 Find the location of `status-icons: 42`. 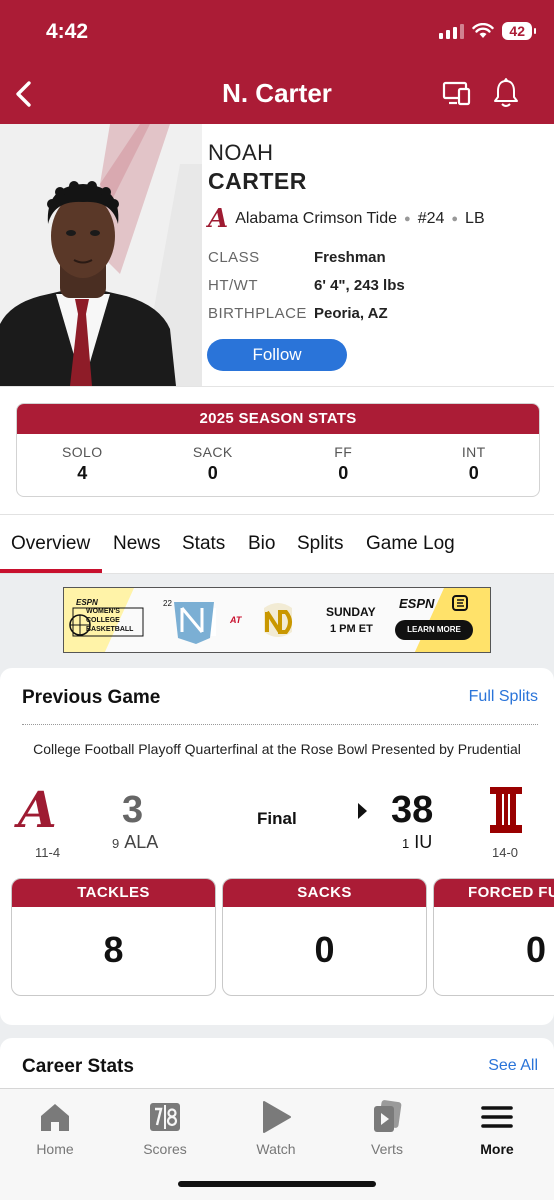

status-icons: 42 is located at coordinates (487, 31).